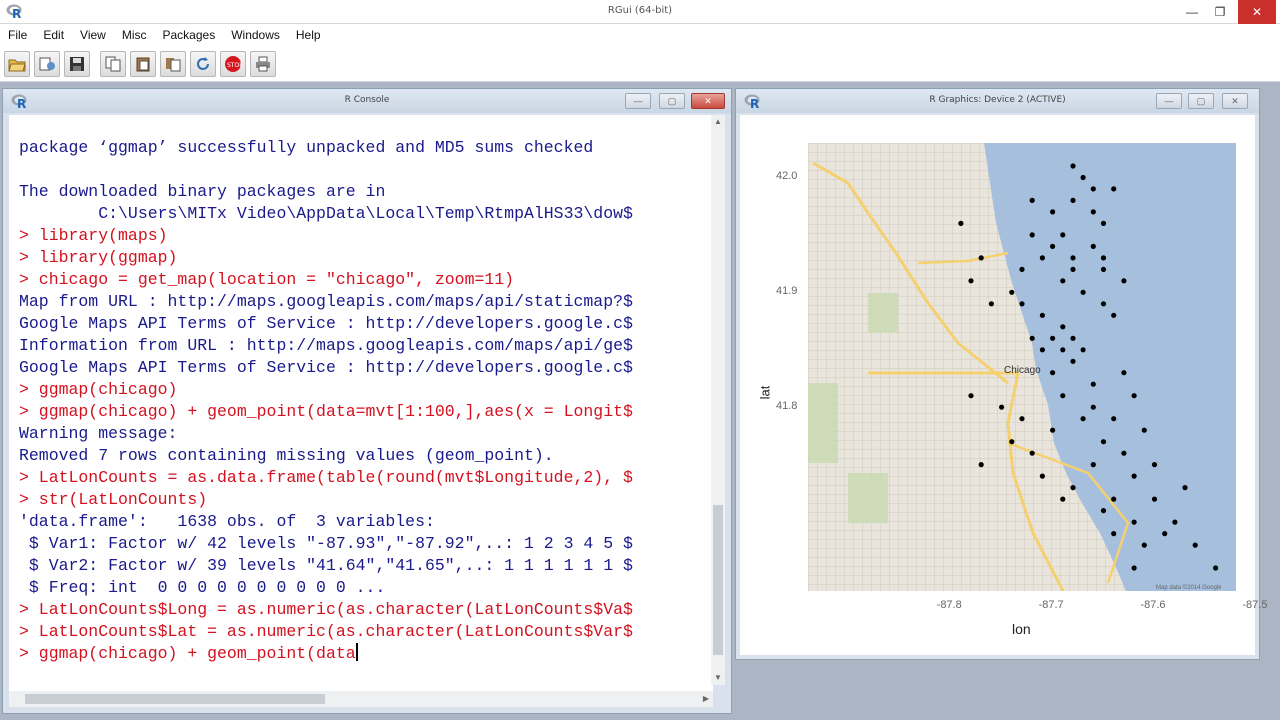  Describe the element at coordinates (1201, 101) in the screenshot. I see `graphics-maximize-button: ▢` at that location.